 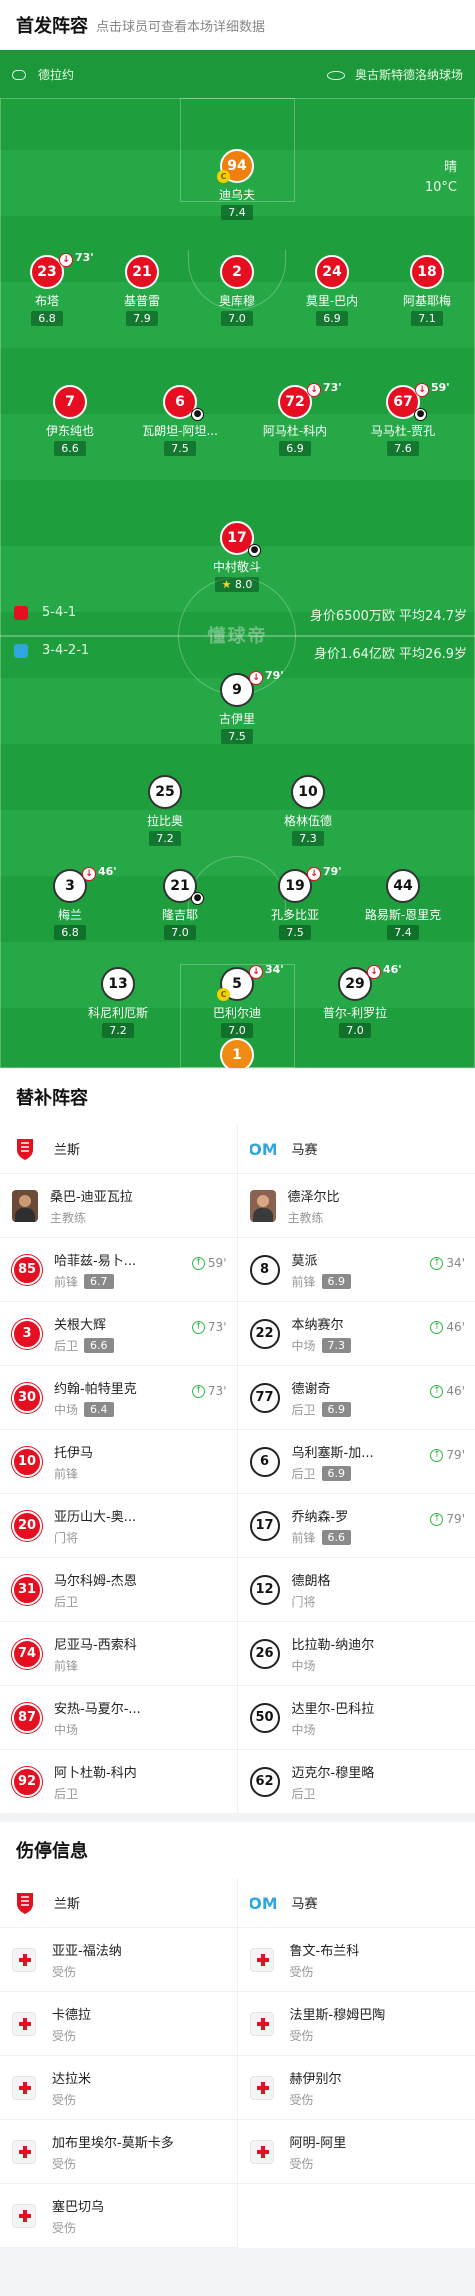 I want to click on home-player: 17 ● 中村敬斗 ★ 8.0, so click(x=237, y=556).